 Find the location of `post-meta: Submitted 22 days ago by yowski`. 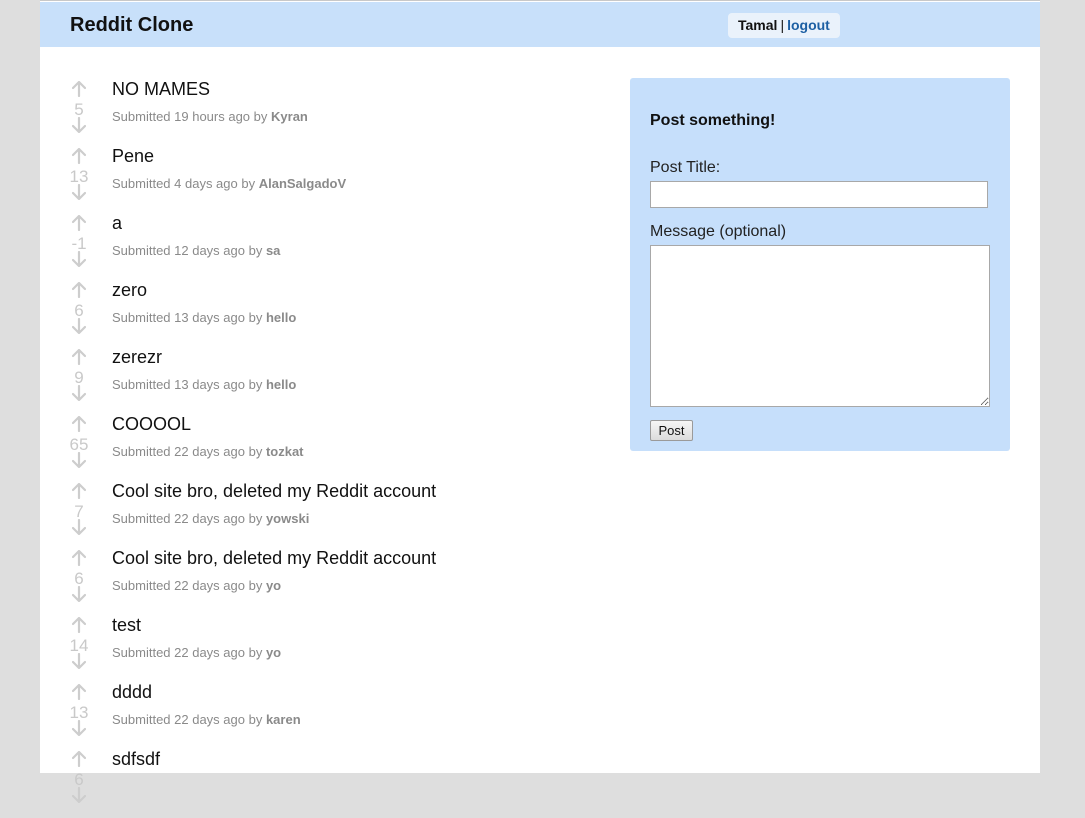

post-meta: Submitted 22 days ago by yowski is located at coordinates (210, 518).